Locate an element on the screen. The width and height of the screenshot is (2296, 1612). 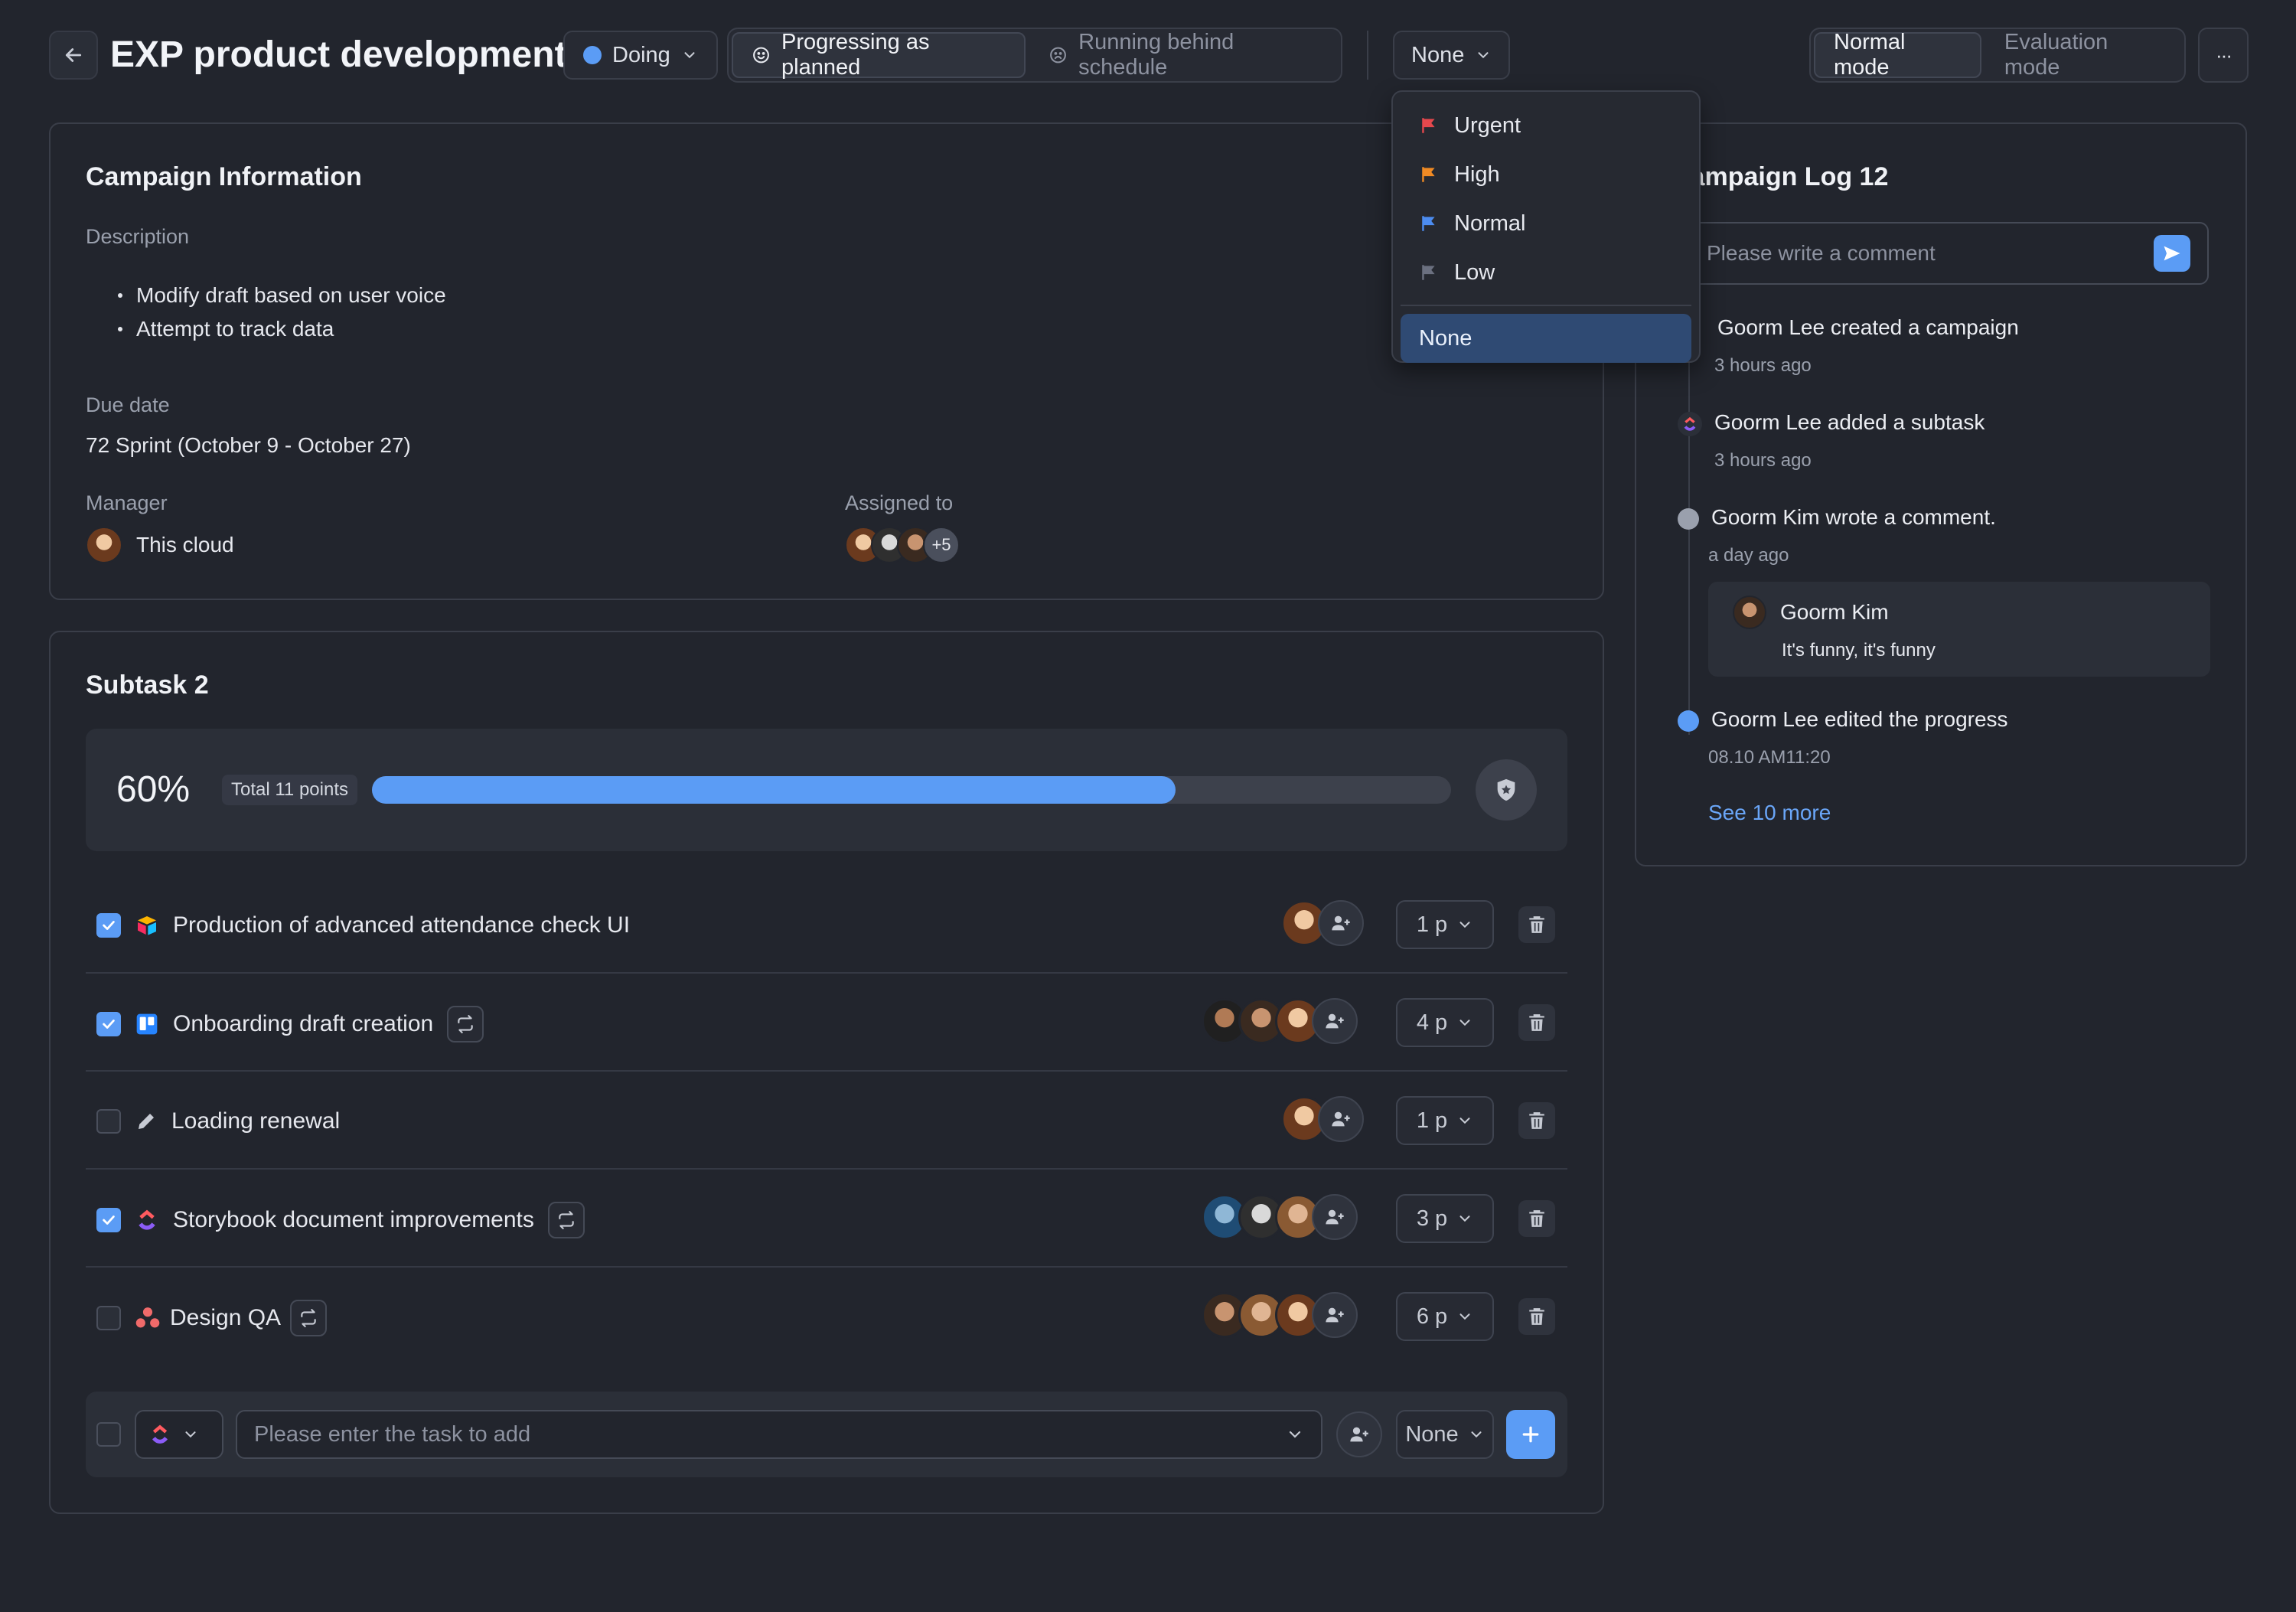
send-button is located at coordinates (2172, 253).